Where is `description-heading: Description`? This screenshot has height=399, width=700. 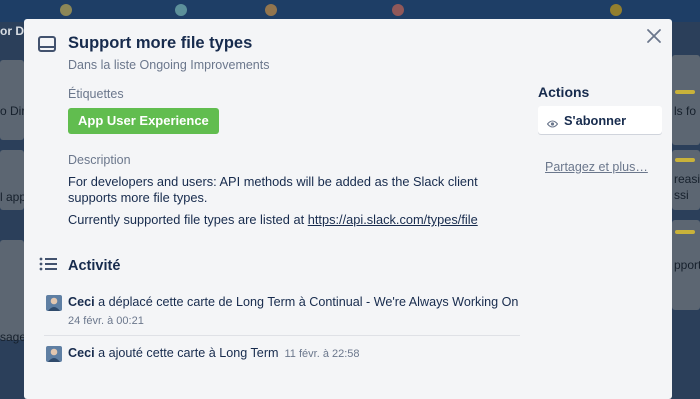 description-heading: Description is located at coordinates (99, 160).